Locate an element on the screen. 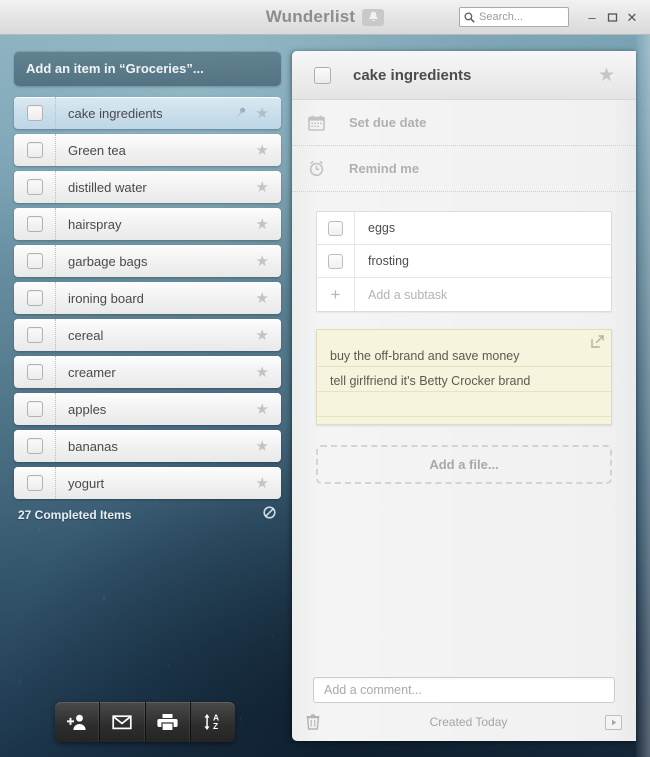  trash-icon is located at coordinates (319, 722).